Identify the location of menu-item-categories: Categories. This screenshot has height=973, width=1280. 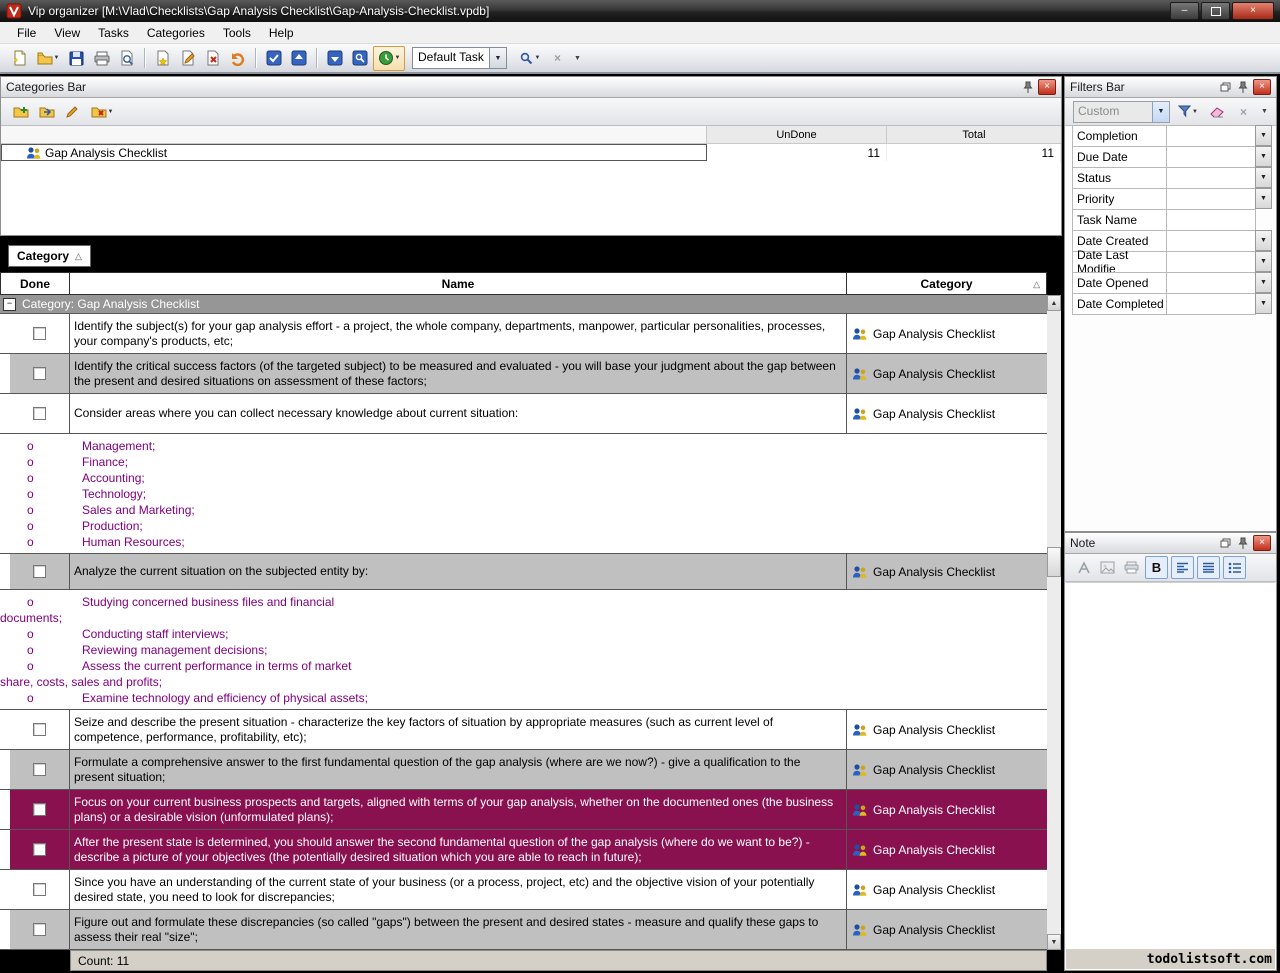
(176, 33).